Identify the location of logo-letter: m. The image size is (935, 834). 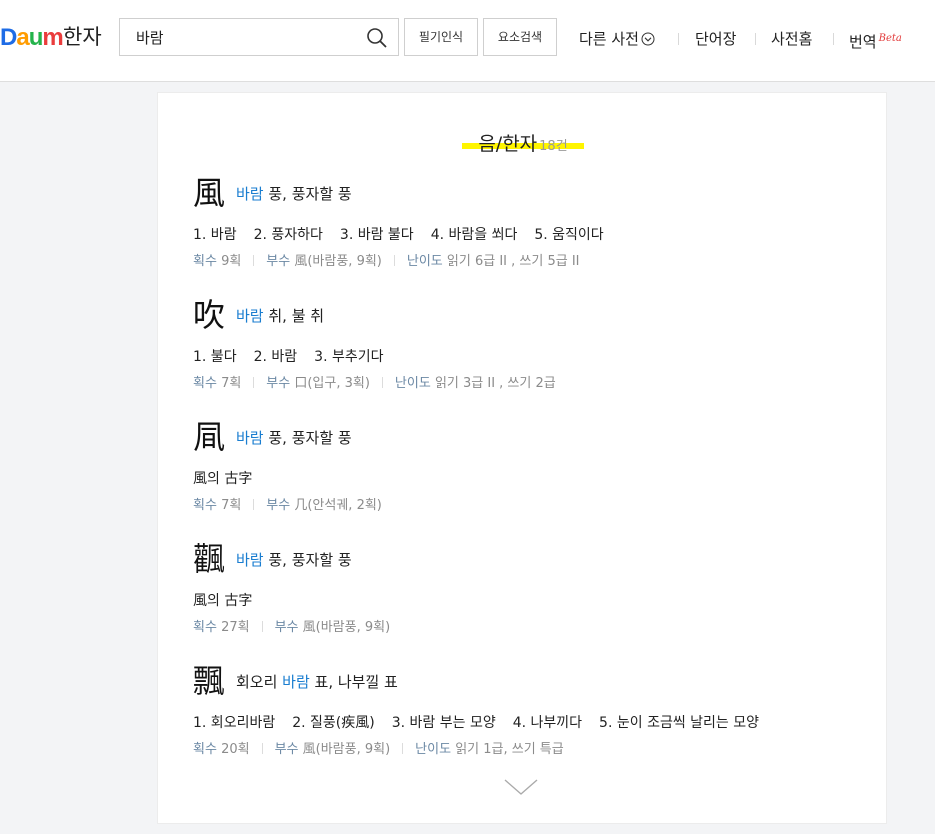
(52, 37).